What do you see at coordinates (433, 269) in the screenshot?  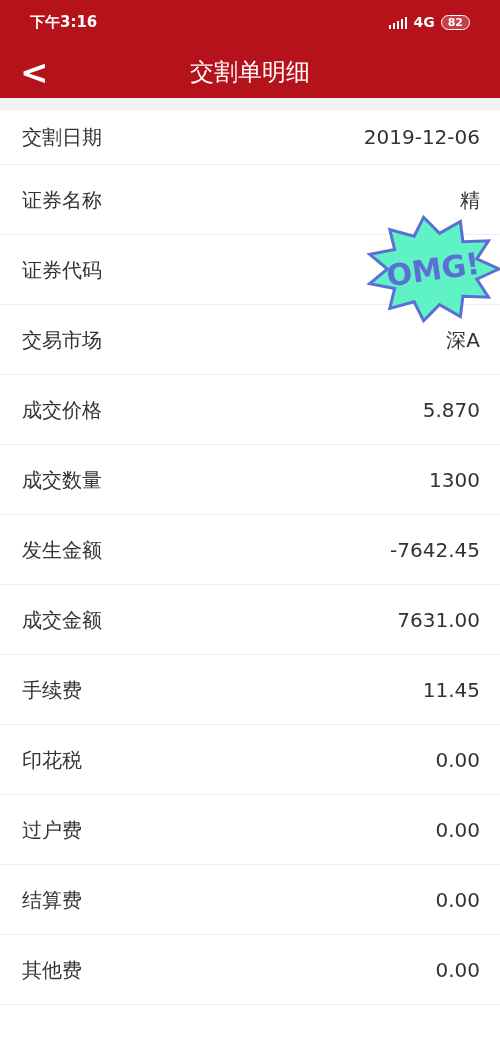 I see `omg-sticker: OMG!` at bounding box center [433, 269].